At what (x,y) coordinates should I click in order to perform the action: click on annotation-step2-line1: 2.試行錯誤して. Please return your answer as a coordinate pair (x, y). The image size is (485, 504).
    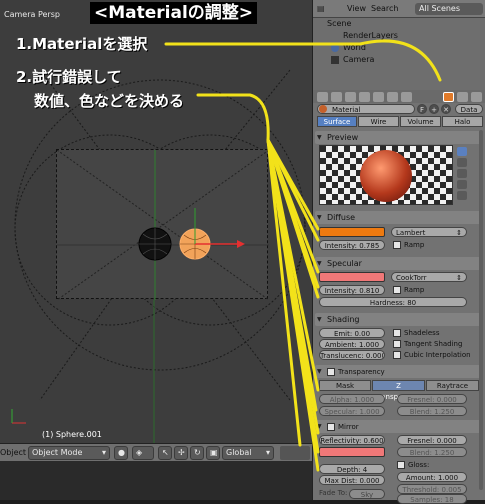
    Looking at the image, I should click on (69, 77).